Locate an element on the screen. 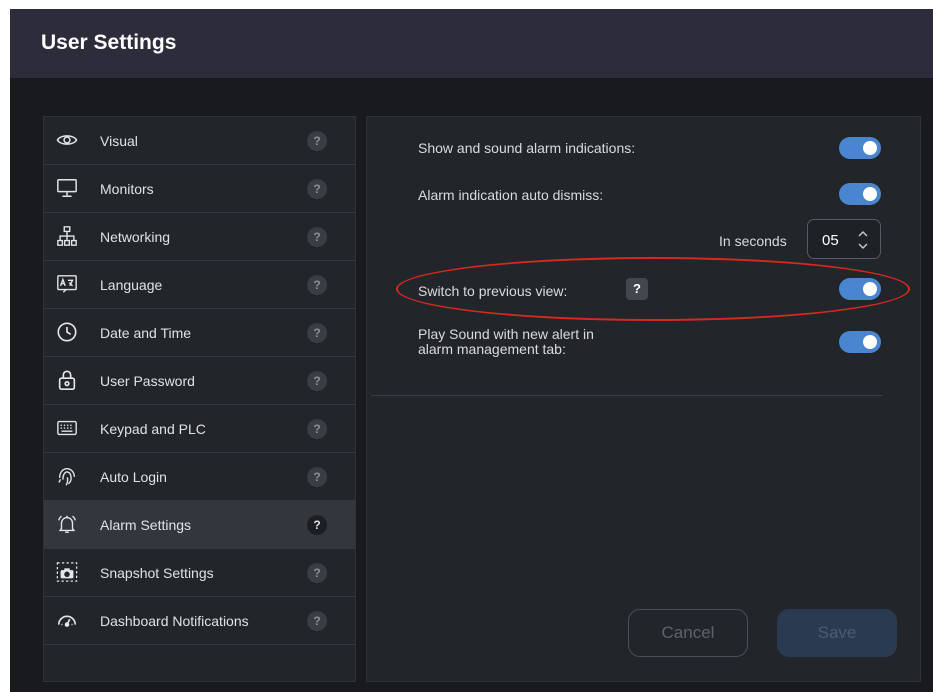 The height and width of the screenshot is (692, 933). eye-icon is located at coordinates (67, 140).